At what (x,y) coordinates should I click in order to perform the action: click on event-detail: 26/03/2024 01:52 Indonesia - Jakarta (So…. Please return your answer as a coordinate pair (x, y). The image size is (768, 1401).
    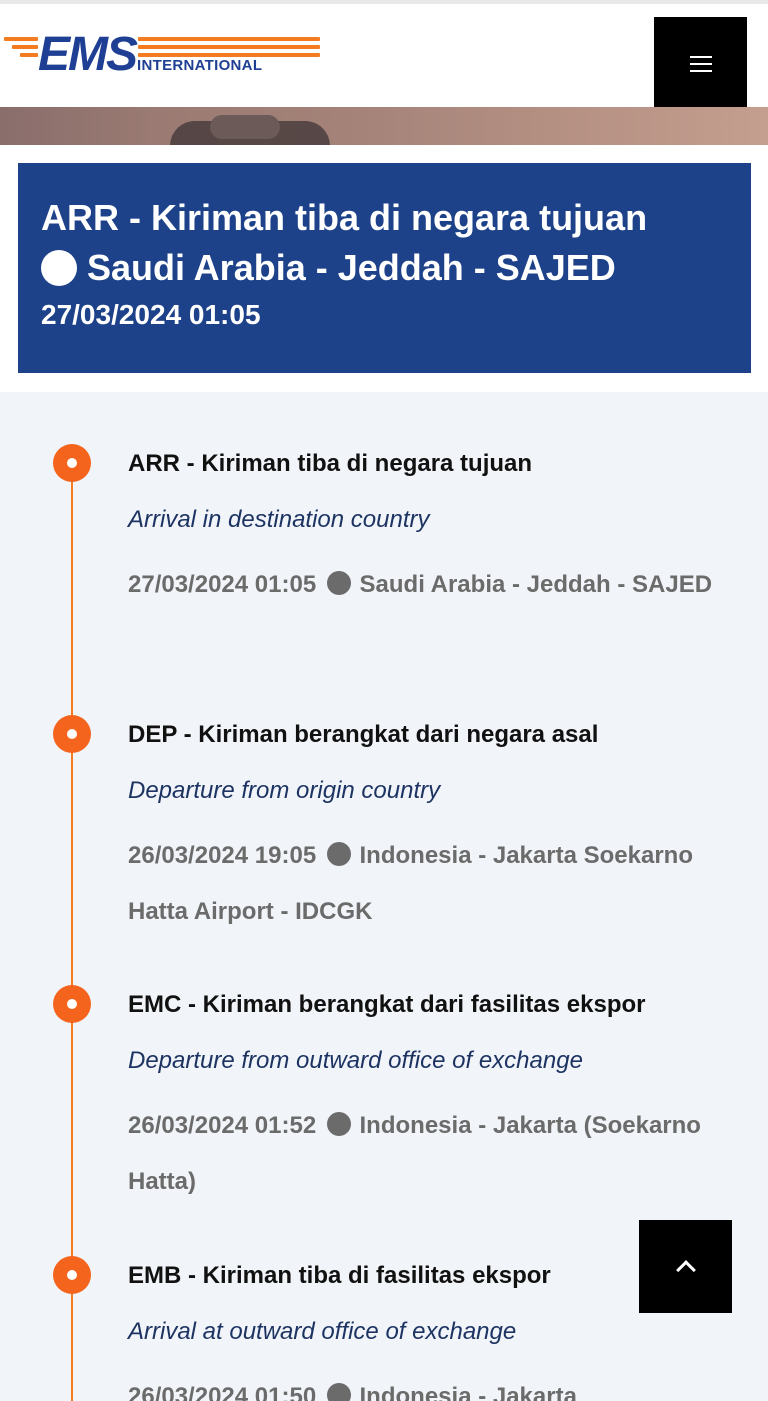
    Looking at the image, I should click on (440, 1154).